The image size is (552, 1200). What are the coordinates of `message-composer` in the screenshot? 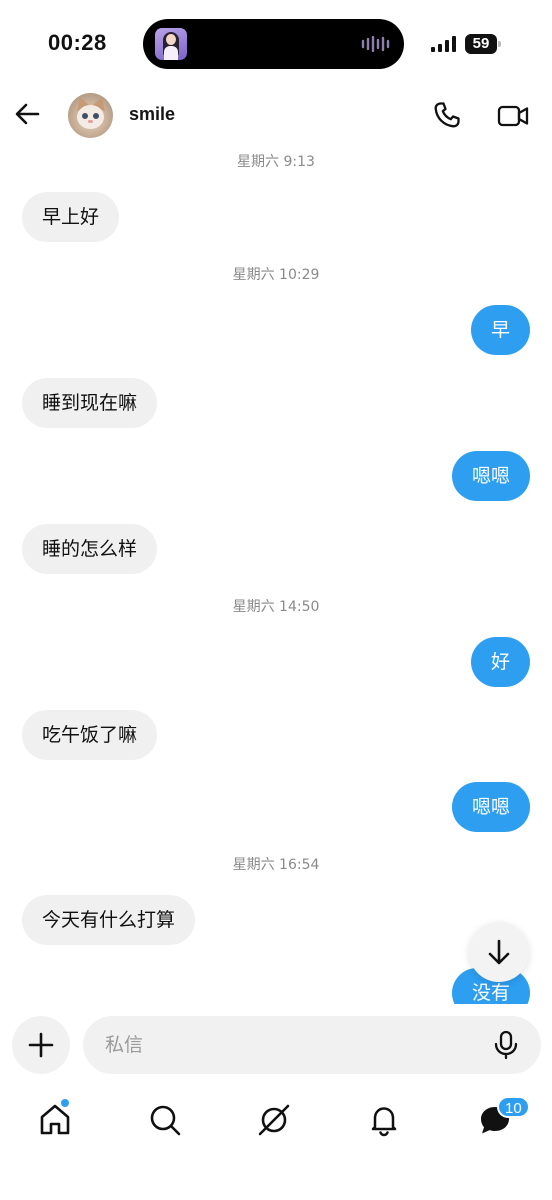 It's located at (312, 1045).